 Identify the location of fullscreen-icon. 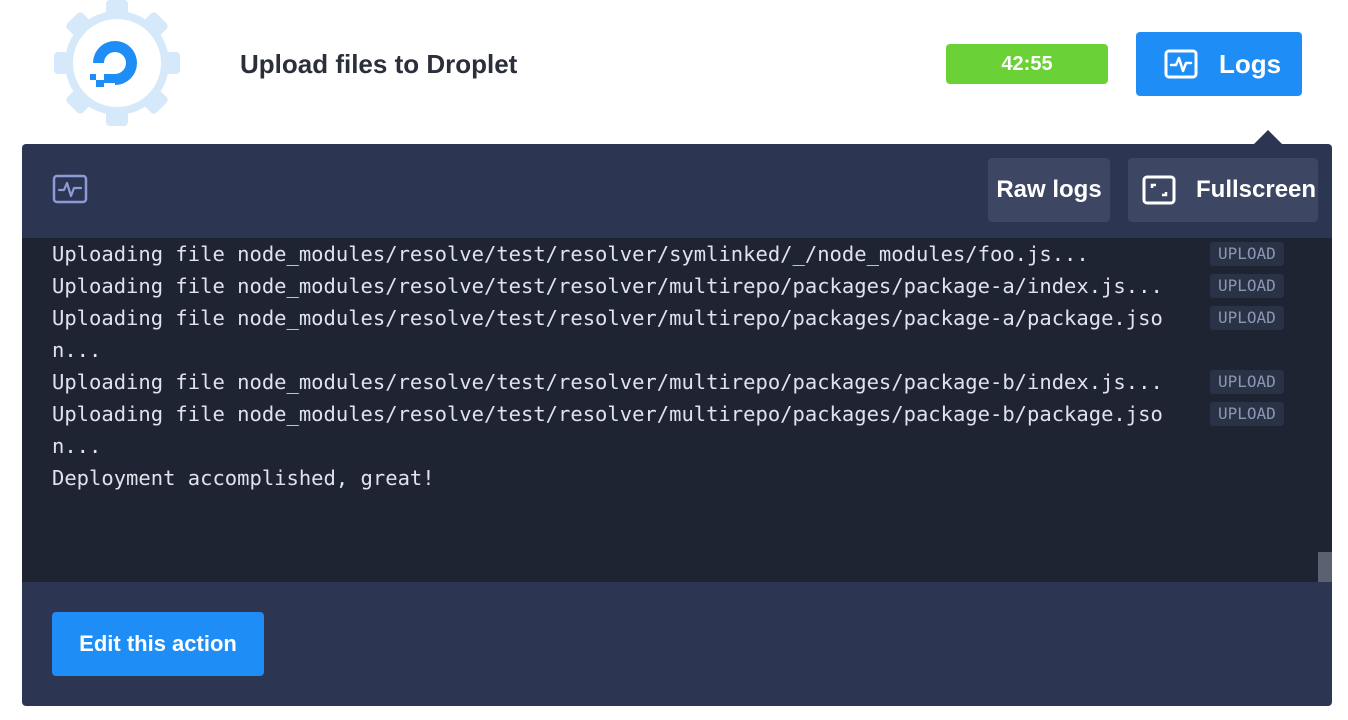
(1159, 190).